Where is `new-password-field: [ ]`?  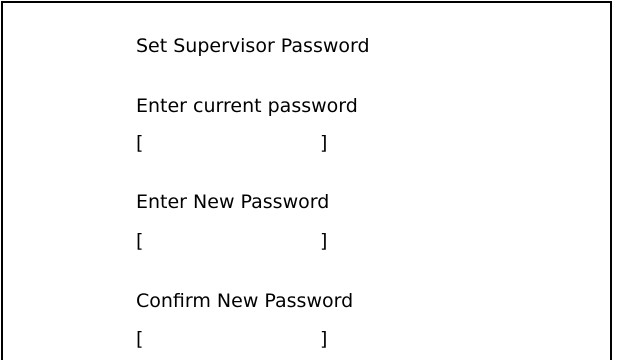
new-password-field: [ ] is located at coordinates (236, 243).